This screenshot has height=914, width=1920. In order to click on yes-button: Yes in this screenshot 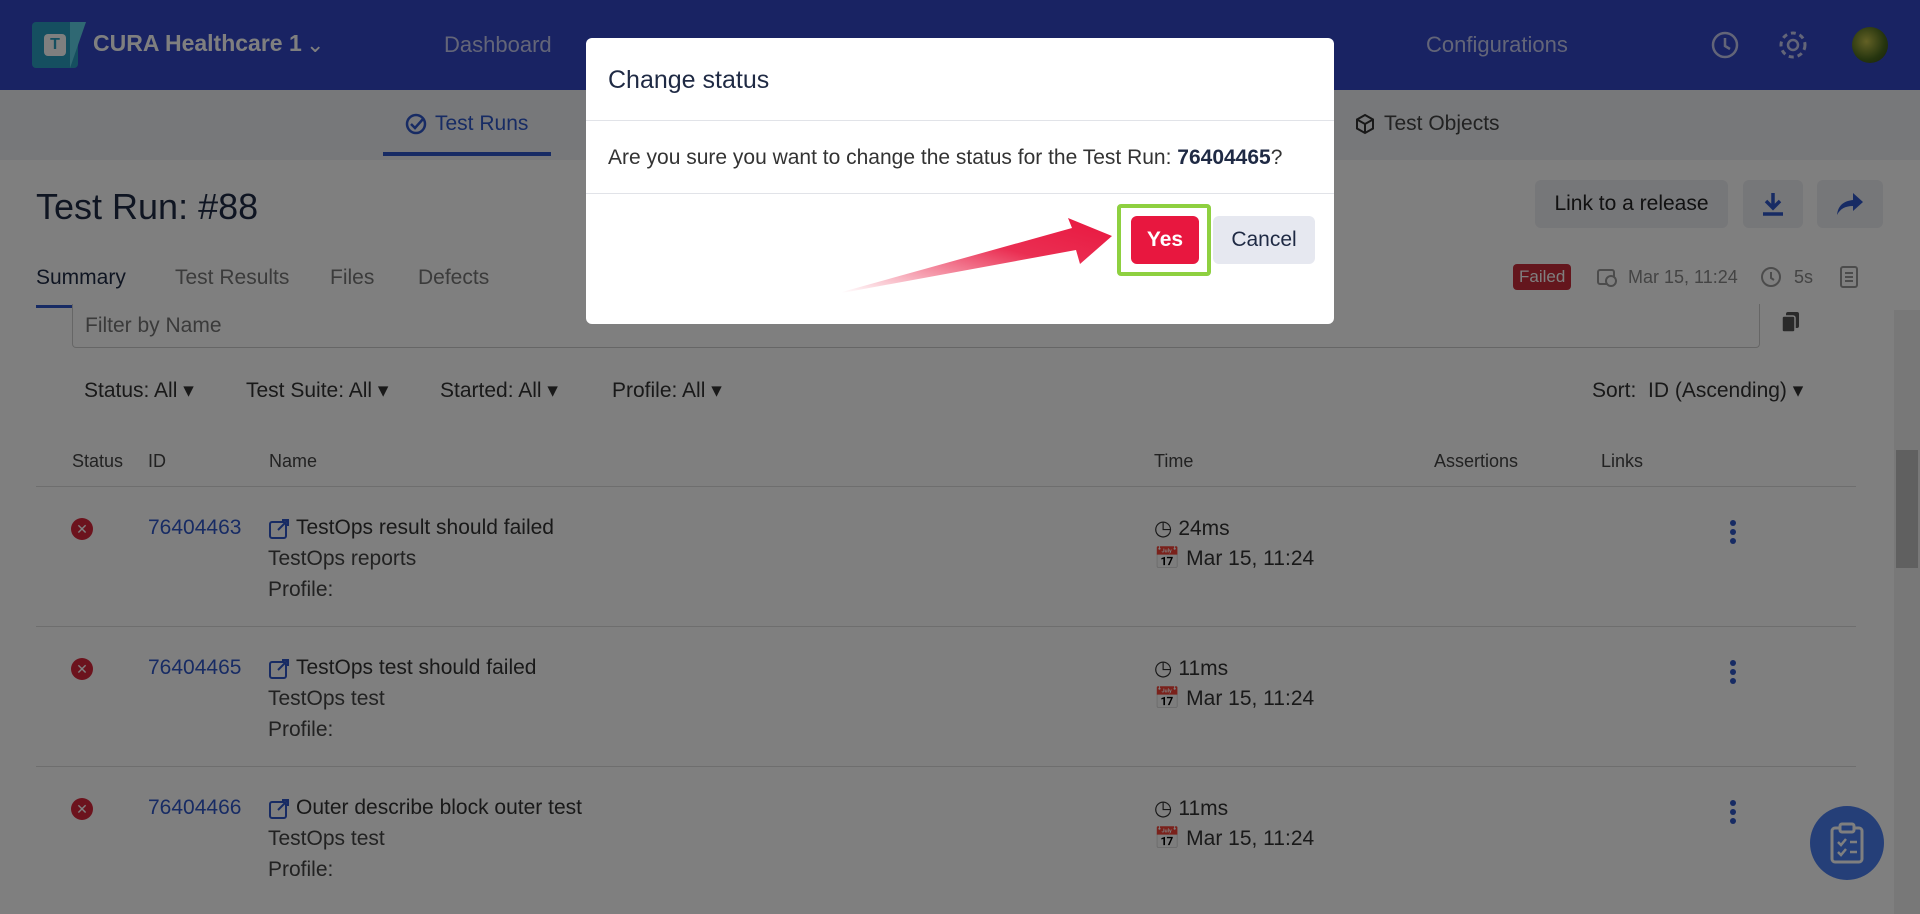, I will do `click(1165, 240)`.